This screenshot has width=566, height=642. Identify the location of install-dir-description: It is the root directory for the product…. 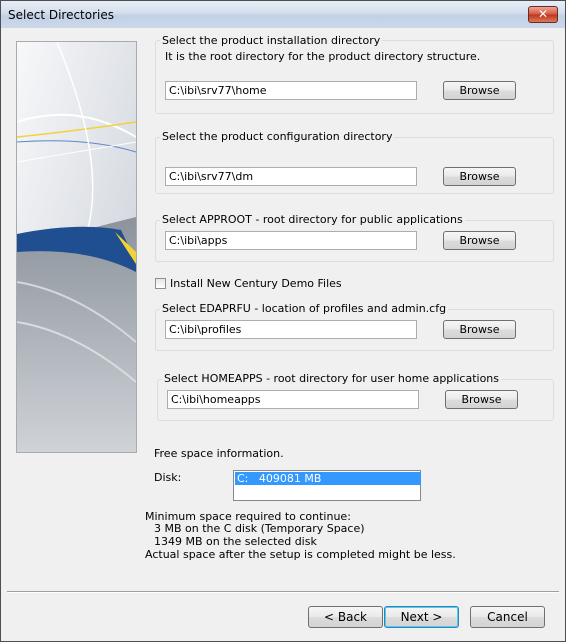
(323, 56).